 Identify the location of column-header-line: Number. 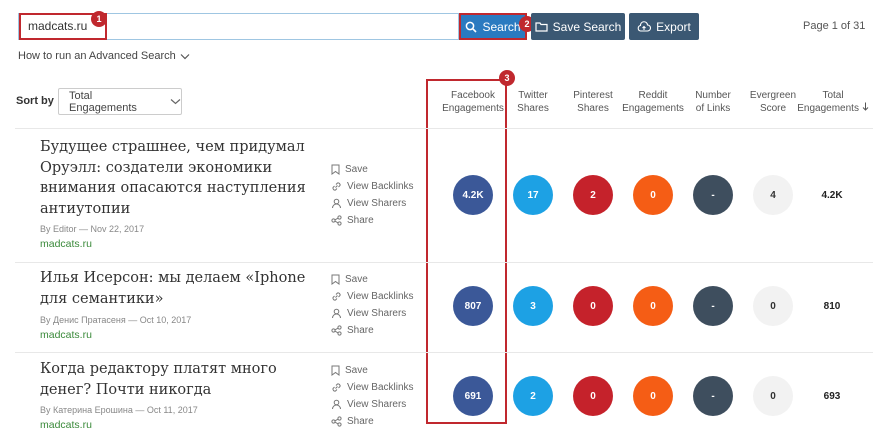
(713, 95).